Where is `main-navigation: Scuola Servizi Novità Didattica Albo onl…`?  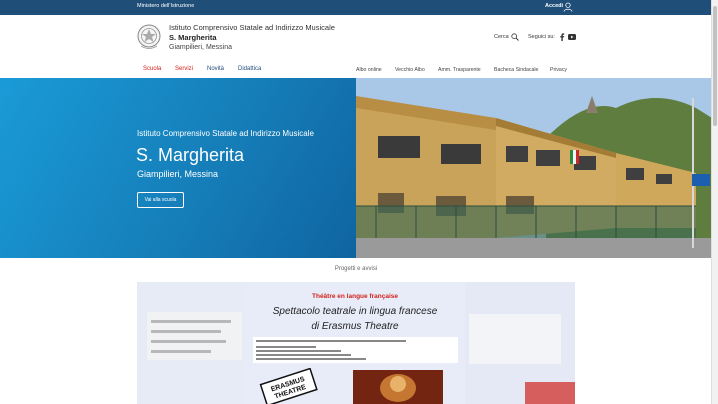 main-navigation: Scuola Servizi Novità Didattica Albo onl… is located at coordinates (356, 71).